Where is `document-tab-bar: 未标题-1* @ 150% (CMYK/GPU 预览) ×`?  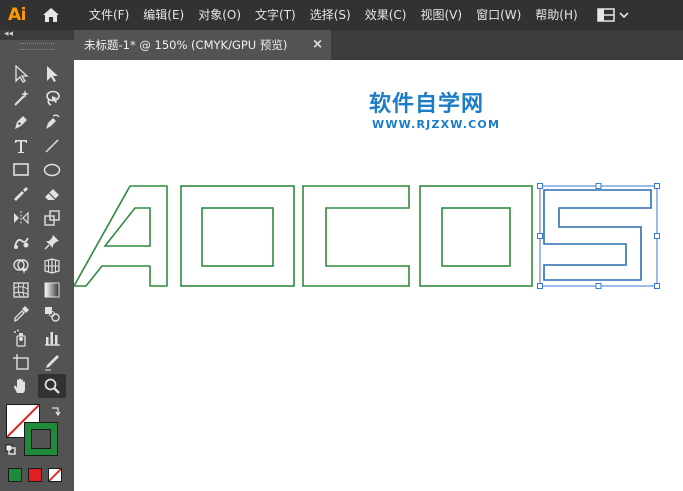 document-tab-bar: 未标题-1* @ 150% (CMYK/GPU 预览) × is located at coordinates (378, 45).